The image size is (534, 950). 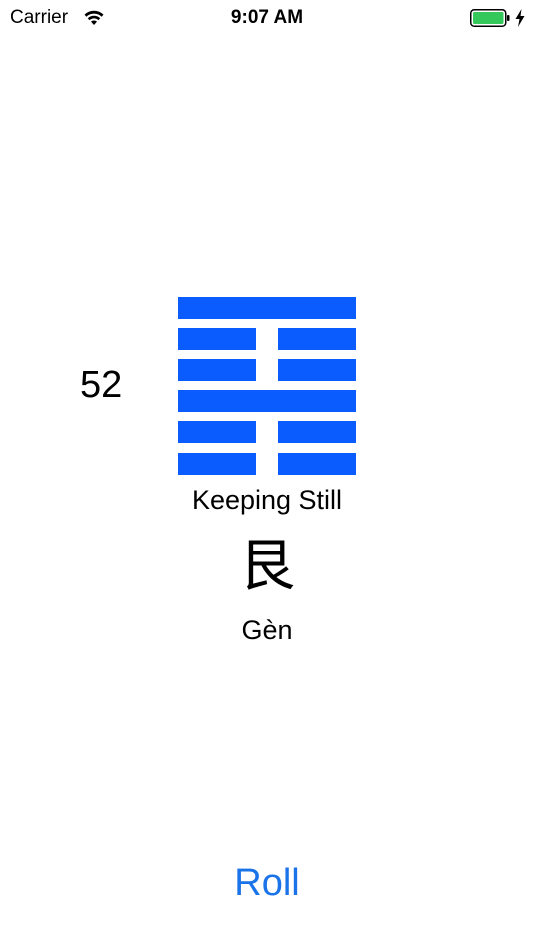 I want to click on charging-icon, so click(x=520, y=18).